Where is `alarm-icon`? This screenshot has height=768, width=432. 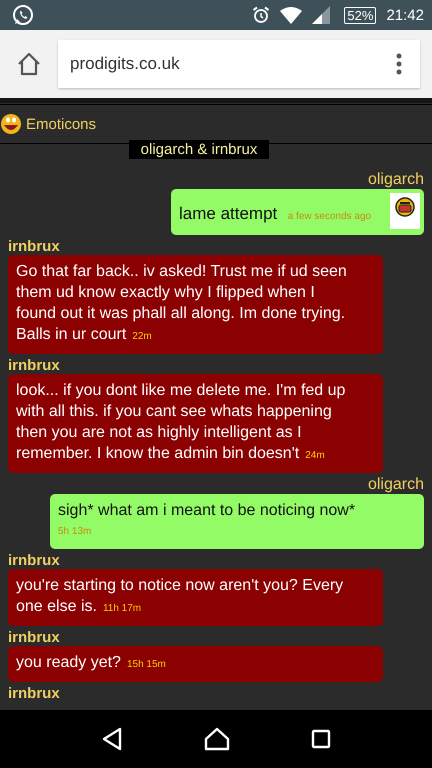 alarm-icon is located at coordinates (261, 15).